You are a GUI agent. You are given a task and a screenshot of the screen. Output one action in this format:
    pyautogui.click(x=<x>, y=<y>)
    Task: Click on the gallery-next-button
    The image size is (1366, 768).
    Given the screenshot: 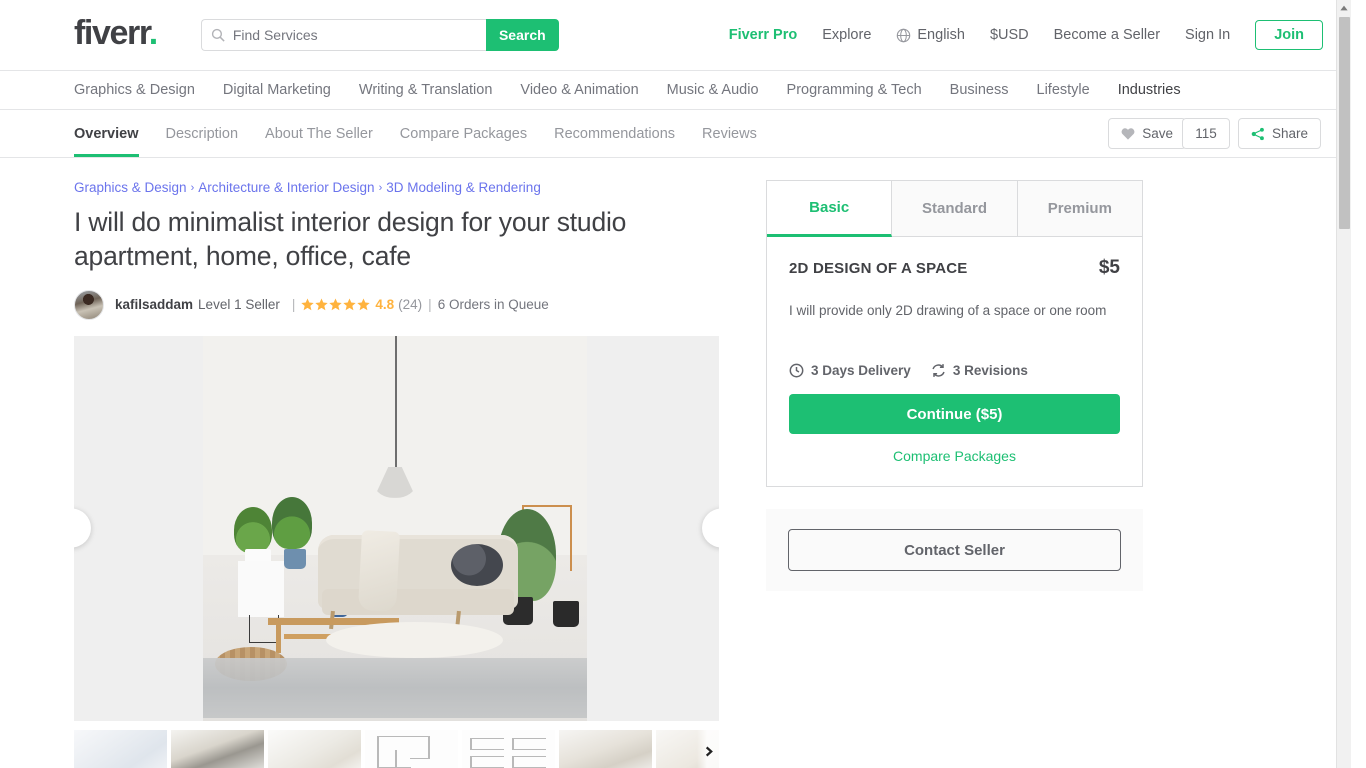 What is the action you would take?
    pyautogui.click(x=710, y=528)
    